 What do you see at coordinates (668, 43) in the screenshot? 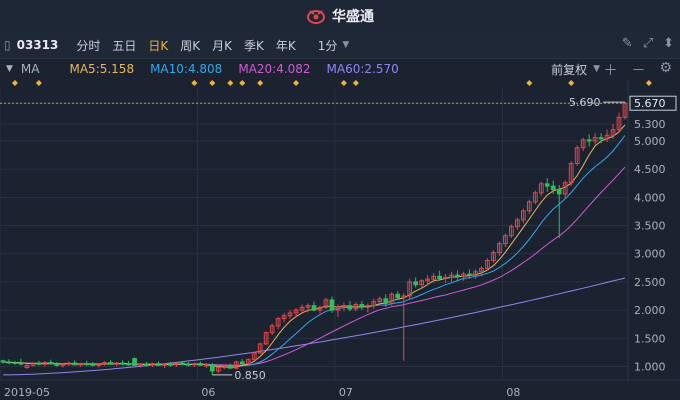
I see `expand-icon: ⬍` at bounding box center [668, 43].